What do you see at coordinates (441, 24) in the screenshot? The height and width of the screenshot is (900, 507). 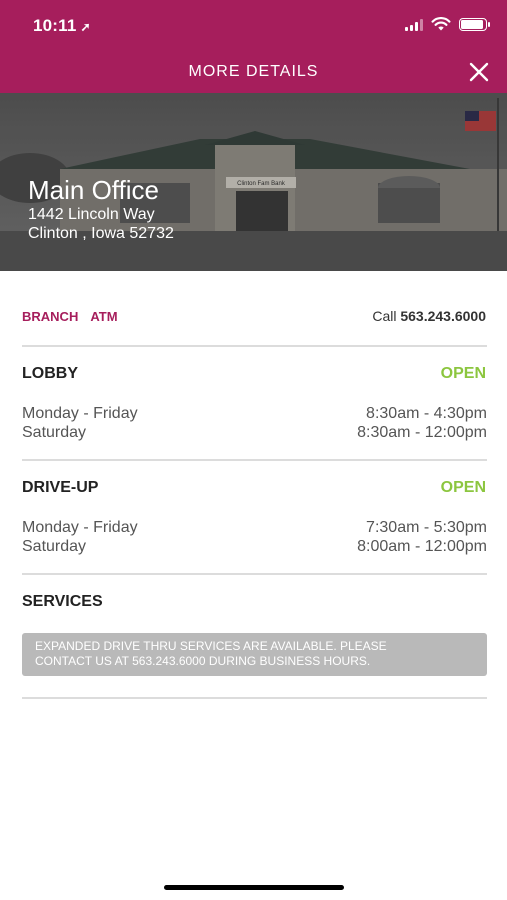 I see `wifi-icon` at bounding box center [441, 24].